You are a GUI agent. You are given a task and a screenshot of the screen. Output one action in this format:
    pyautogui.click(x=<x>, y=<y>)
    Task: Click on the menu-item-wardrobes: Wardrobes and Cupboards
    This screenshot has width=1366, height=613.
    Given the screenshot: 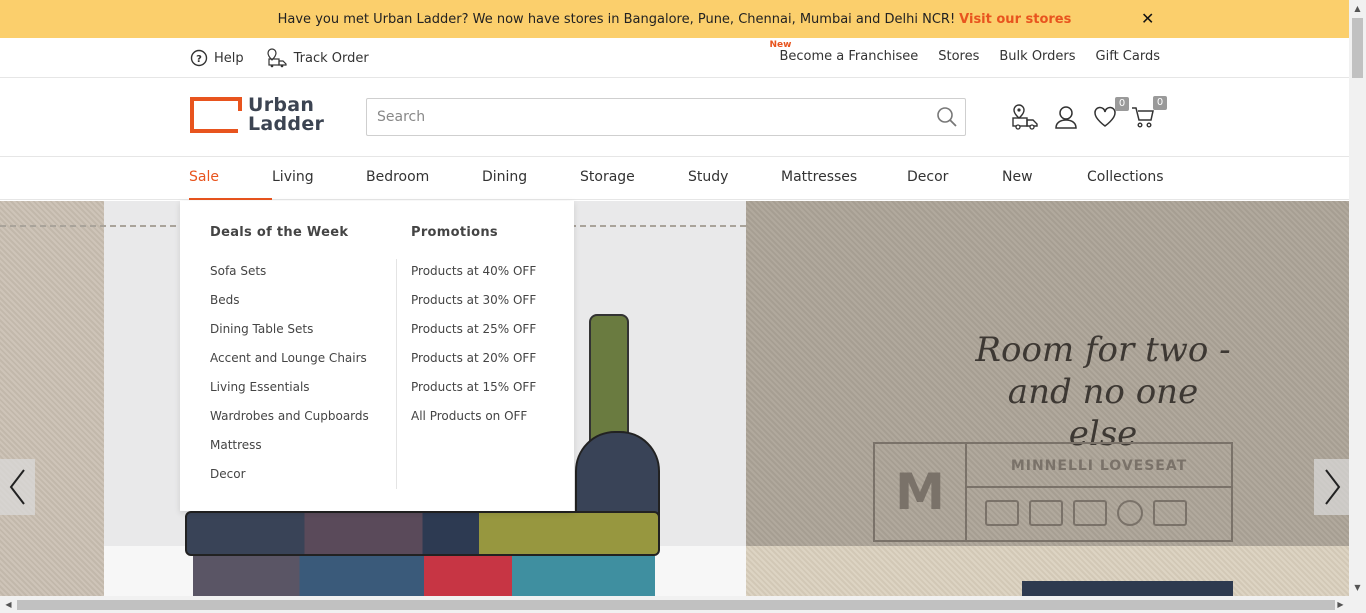 What is the action you would take?
    pyautogui.click(x=289, y=422)
    